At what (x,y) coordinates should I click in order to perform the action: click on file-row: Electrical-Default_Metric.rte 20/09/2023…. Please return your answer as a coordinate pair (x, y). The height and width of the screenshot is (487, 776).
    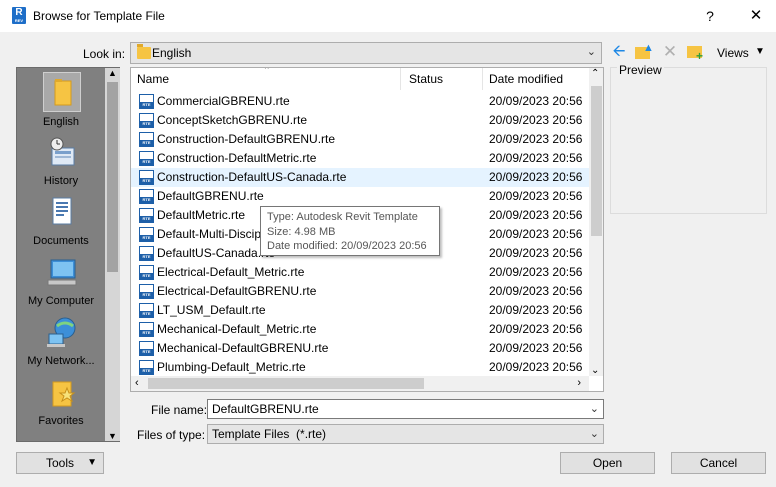
    Looking at the image, I should click on (360, 272).